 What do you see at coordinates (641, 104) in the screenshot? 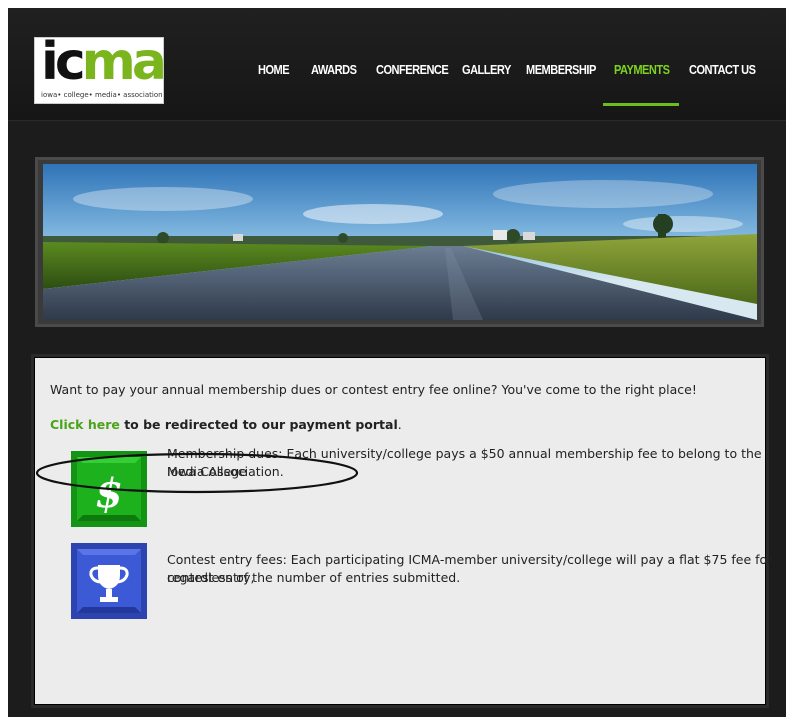
I see `nav-active-indicator` at bounding box center [641, 104].